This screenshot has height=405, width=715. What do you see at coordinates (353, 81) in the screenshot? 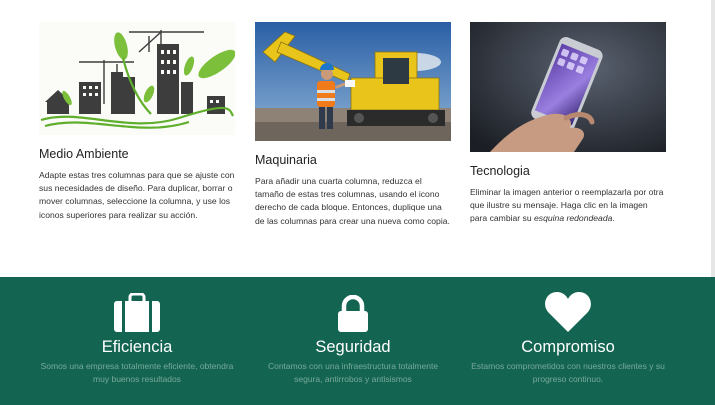
I see `excavator-image` at bounding box center [353, 81].